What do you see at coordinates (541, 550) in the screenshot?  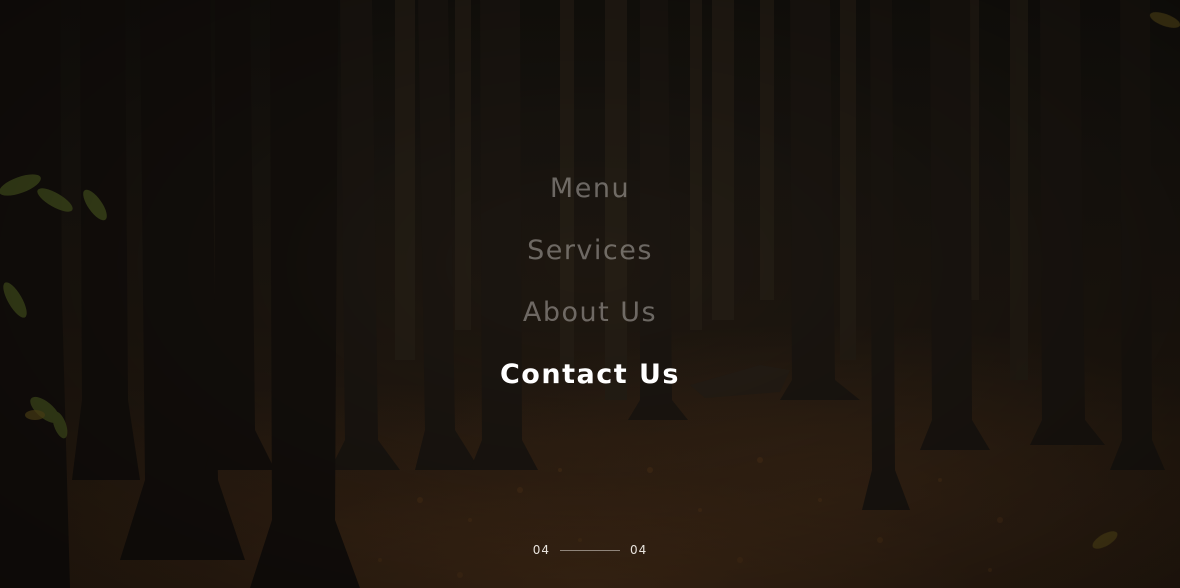 I see `pager-current: 04` at bounding box center [541, 550].